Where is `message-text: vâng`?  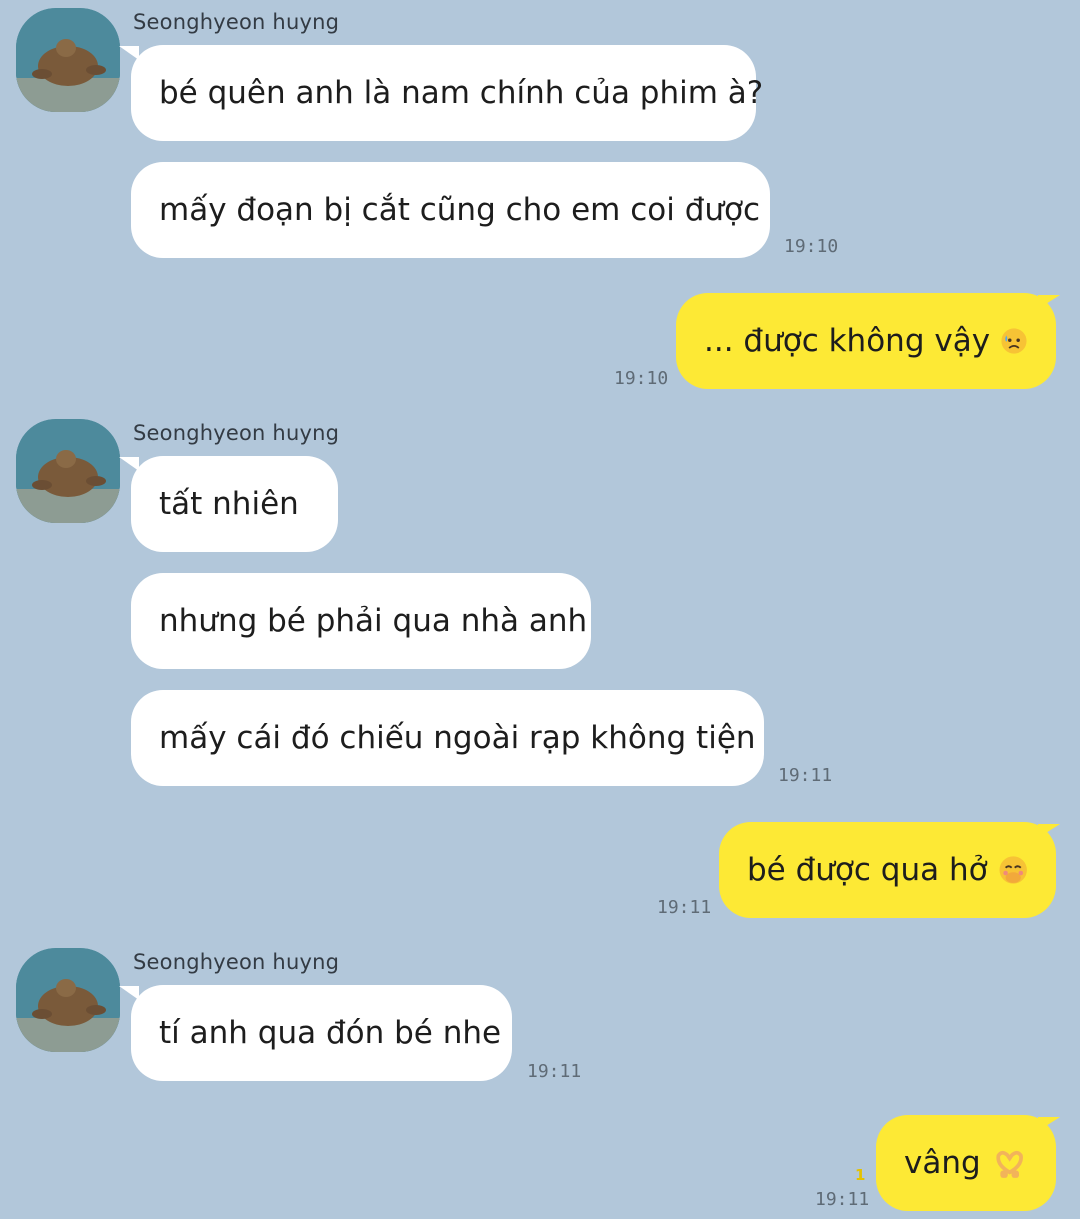 message-text: vâng is located at coordinates (942, 1163).